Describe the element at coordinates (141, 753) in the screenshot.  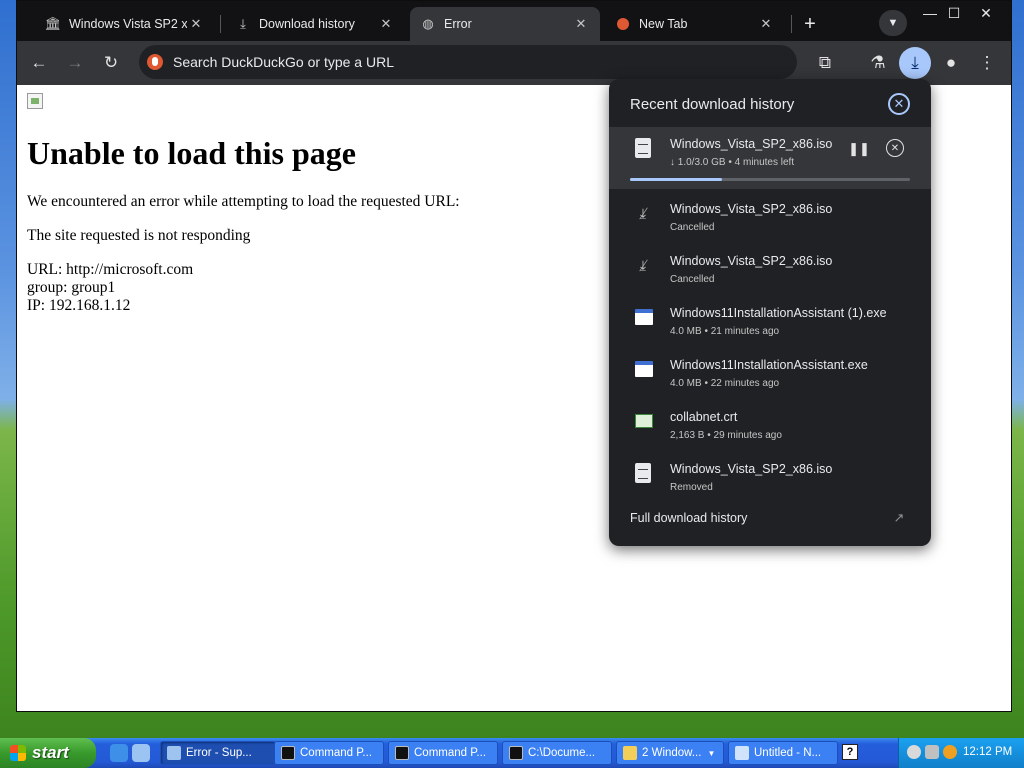
I see `browser-quicklaunch-icon` at that location.